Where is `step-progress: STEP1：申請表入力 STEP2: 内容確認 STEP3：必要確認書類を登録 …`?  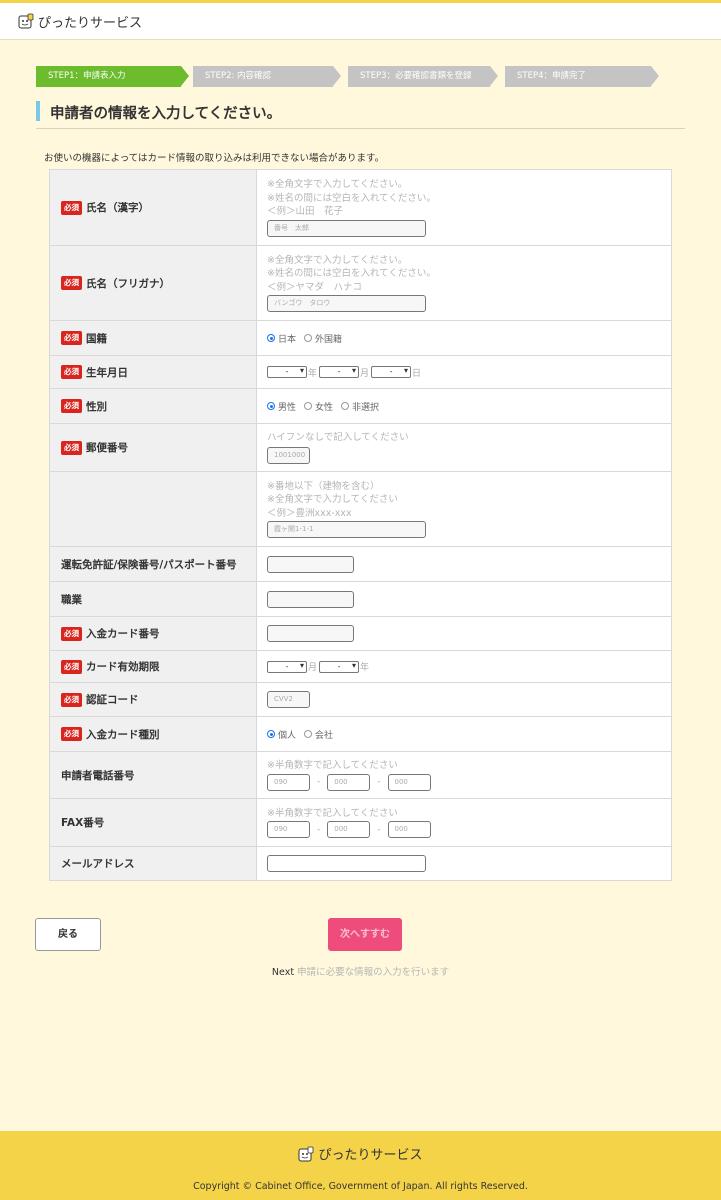
step-progress: STEP1：申請表入力 STEP2: 内容確認 STEP3：必要確認書類を登録 … is located at coordinates (348, 76).